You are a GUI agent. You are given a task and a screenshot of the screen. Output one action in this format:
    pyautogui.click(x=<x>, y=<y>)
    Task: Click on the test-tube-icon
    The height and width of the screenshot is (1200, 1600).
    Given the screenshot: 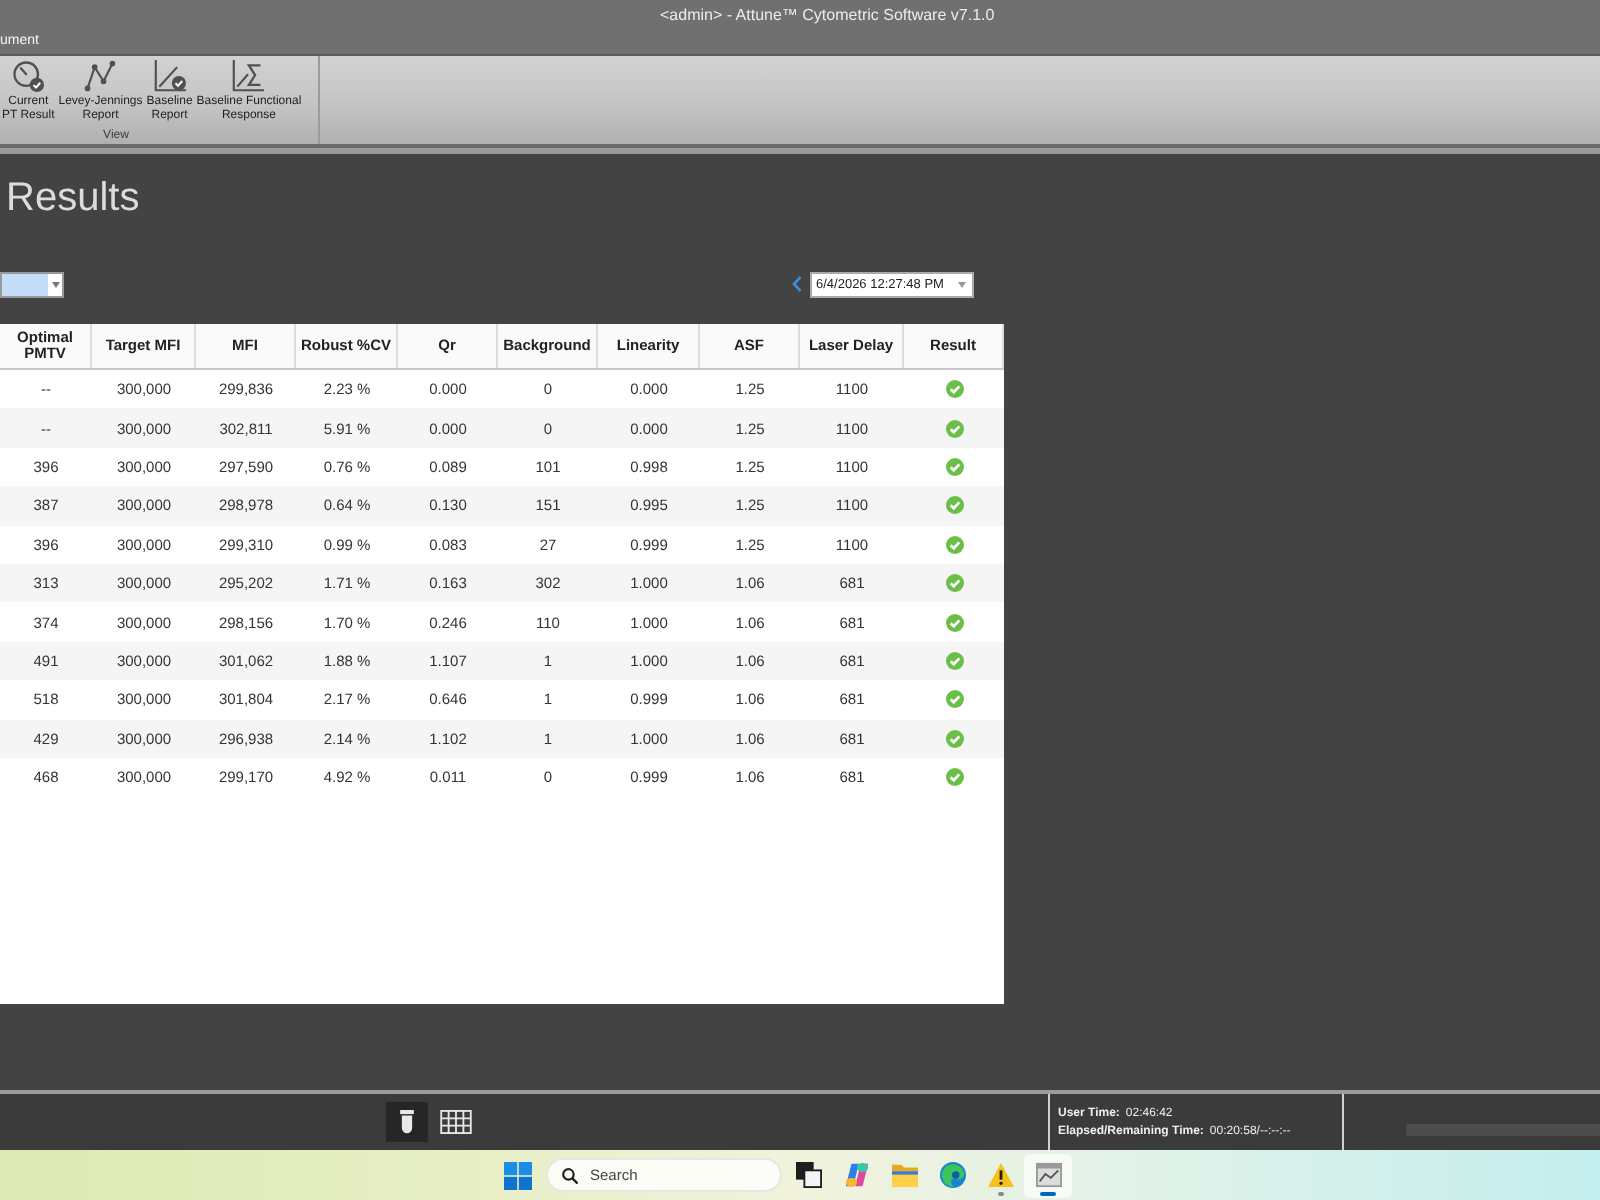 What is the action you would take?
    pyautogui.click(x=407, y=1122)
    